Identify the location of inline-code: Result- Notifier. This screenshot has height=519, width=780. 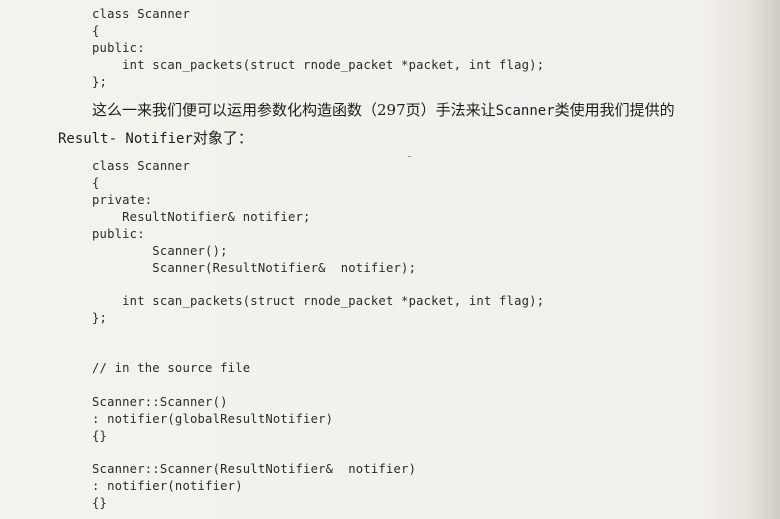
(125, 139).